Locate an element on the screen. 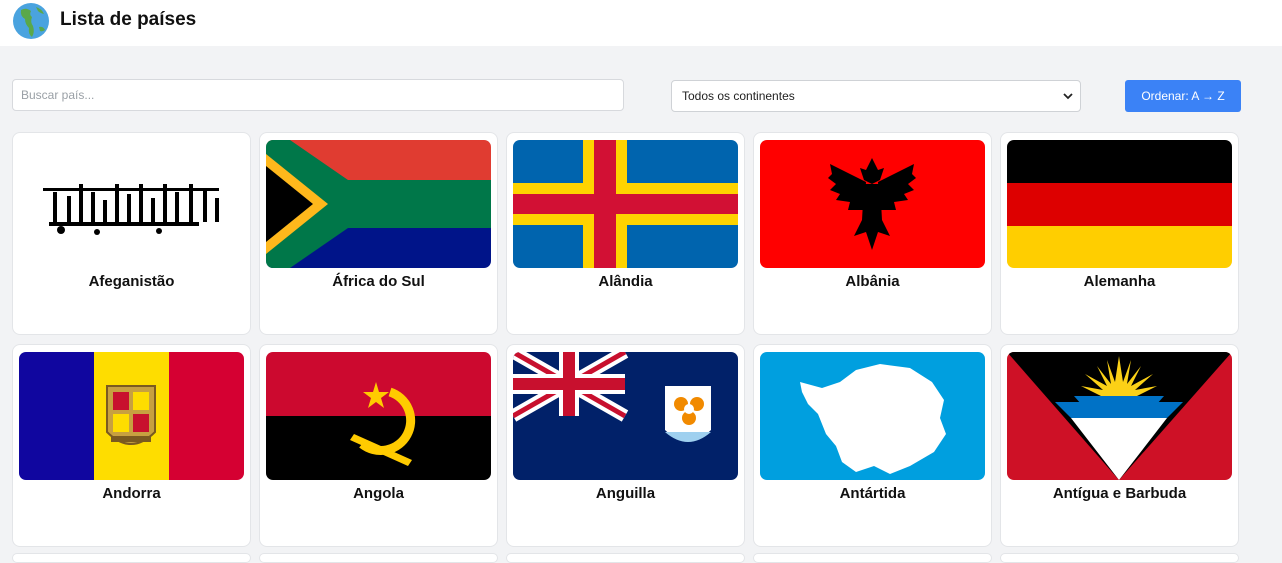 The width and height of the screenshot is (1282, 563). country-card: Afeganistão is located at coordinates (131, 233).